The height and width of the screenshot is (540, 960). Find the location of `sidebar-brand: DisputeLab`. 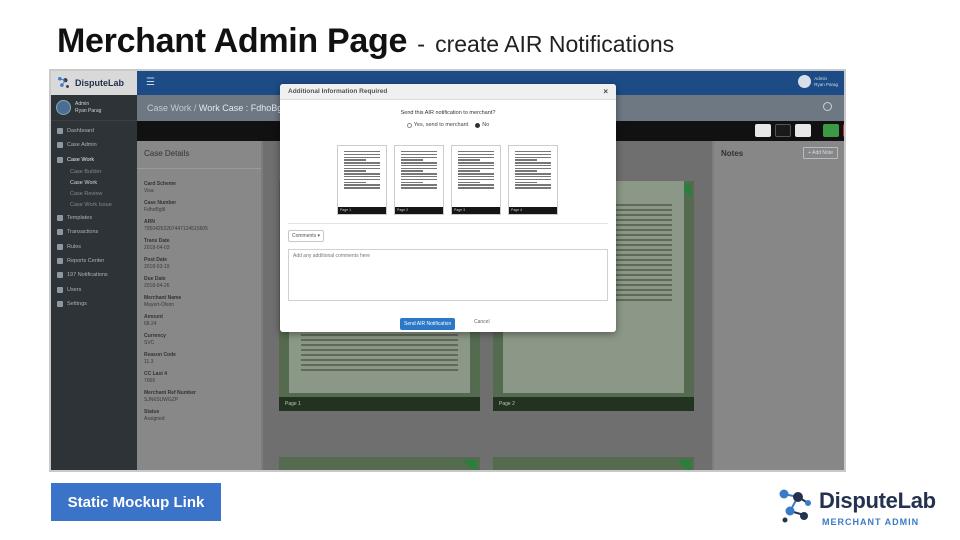

sidebar-brand: DisputeLab is located at coordinates (94, 83).